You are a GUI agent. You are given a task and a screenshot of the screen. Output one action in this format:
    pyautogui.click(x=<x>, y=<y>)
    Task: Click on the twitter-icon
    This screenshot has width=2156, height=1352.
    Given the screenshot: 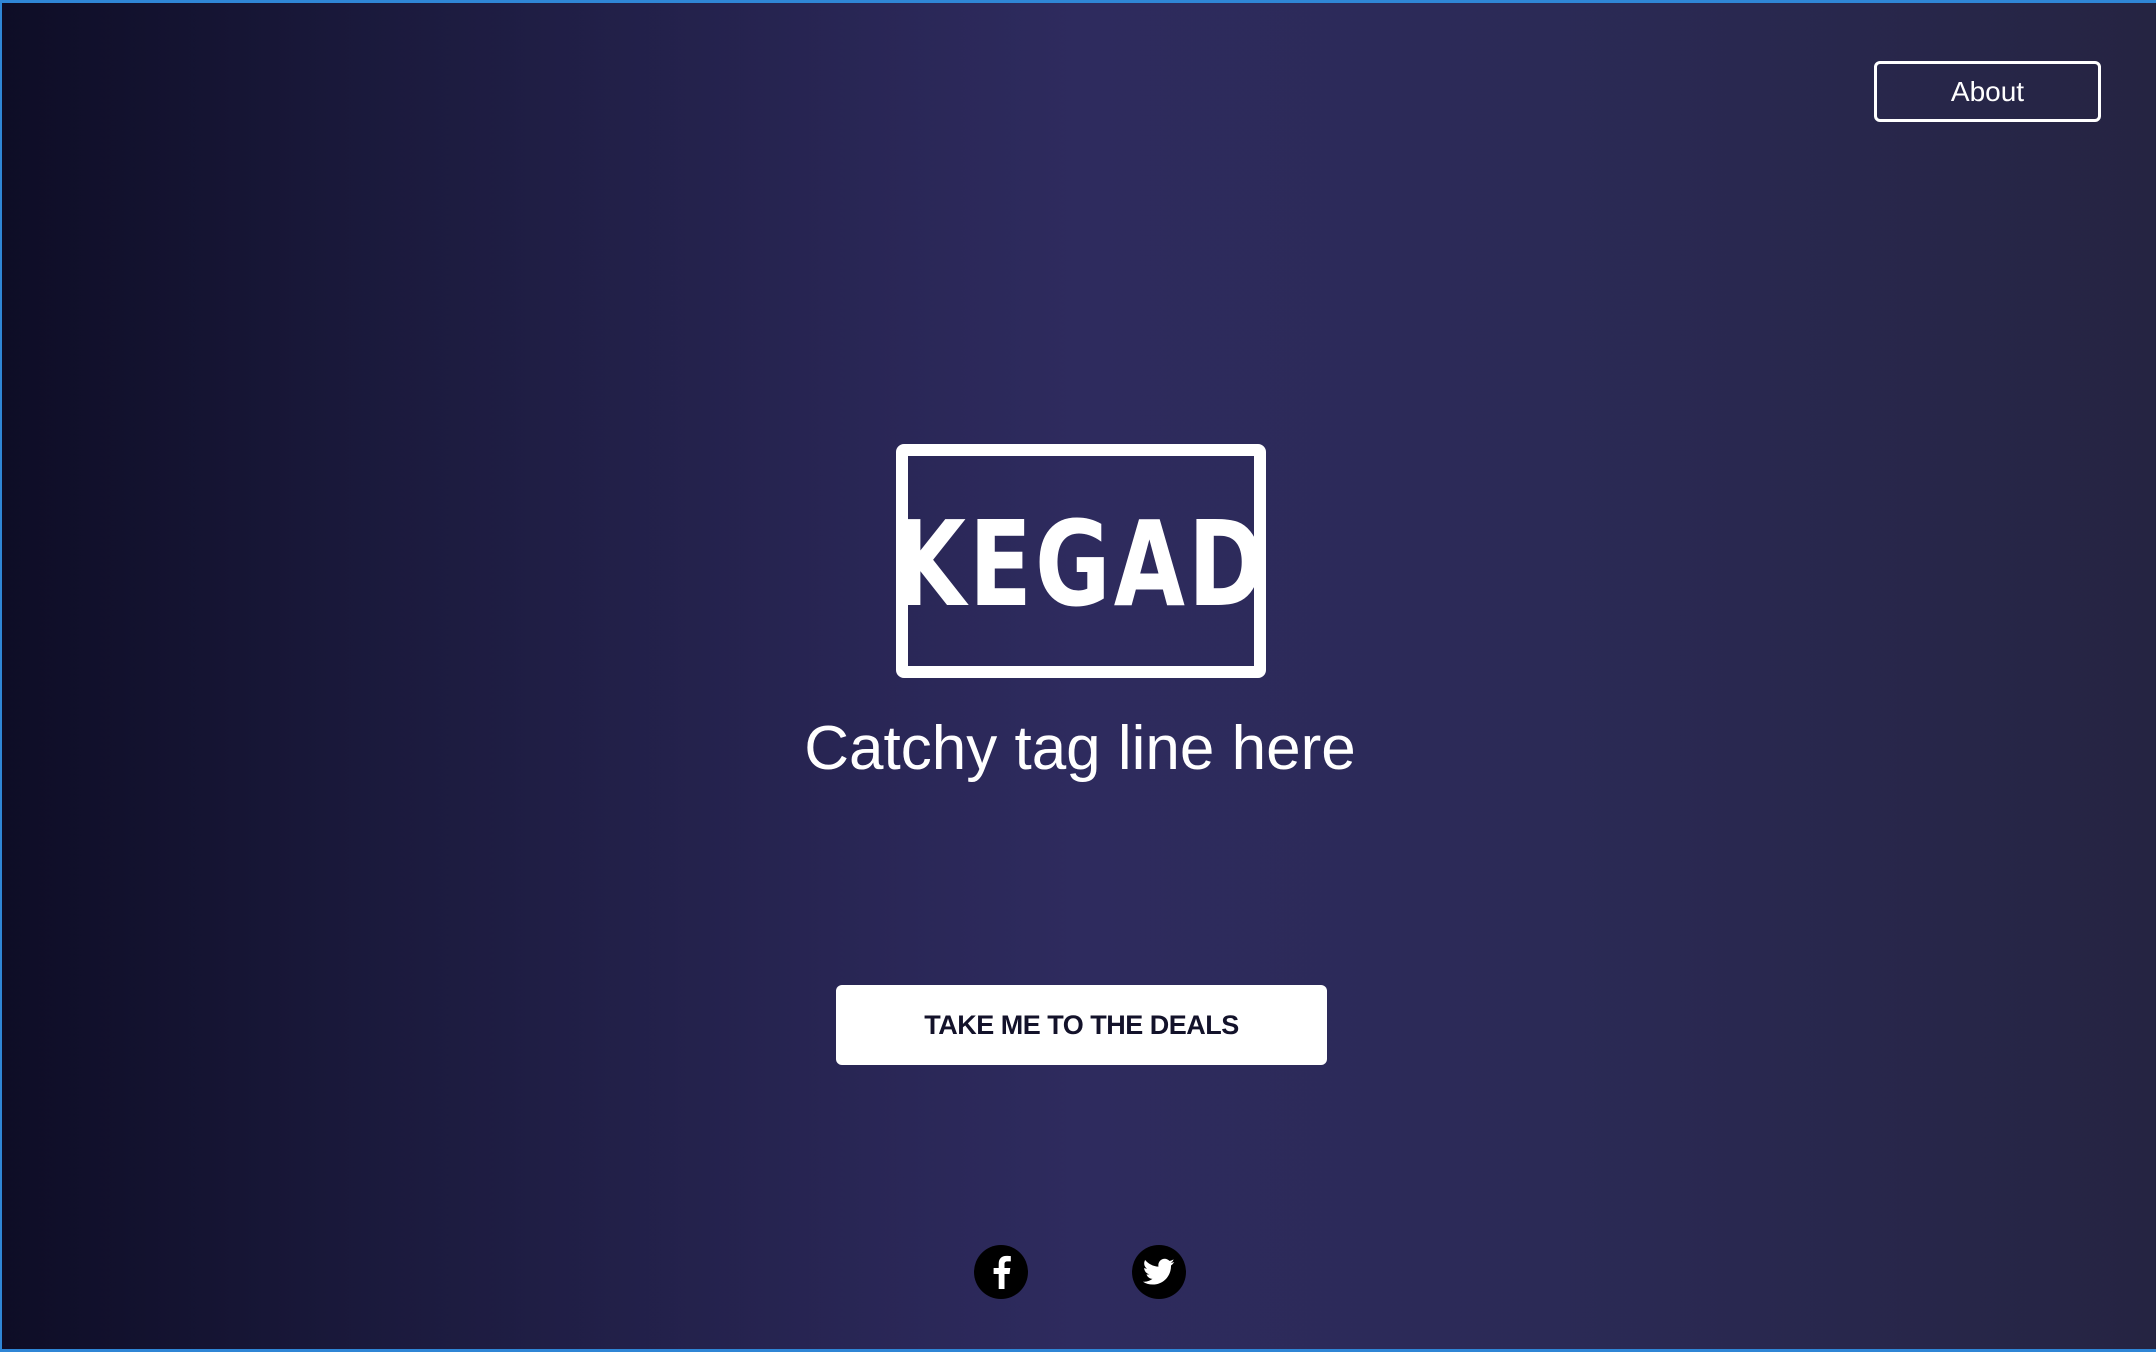 What is the action you would take?
    pyautogui.click(x=1159, y=1271)
    